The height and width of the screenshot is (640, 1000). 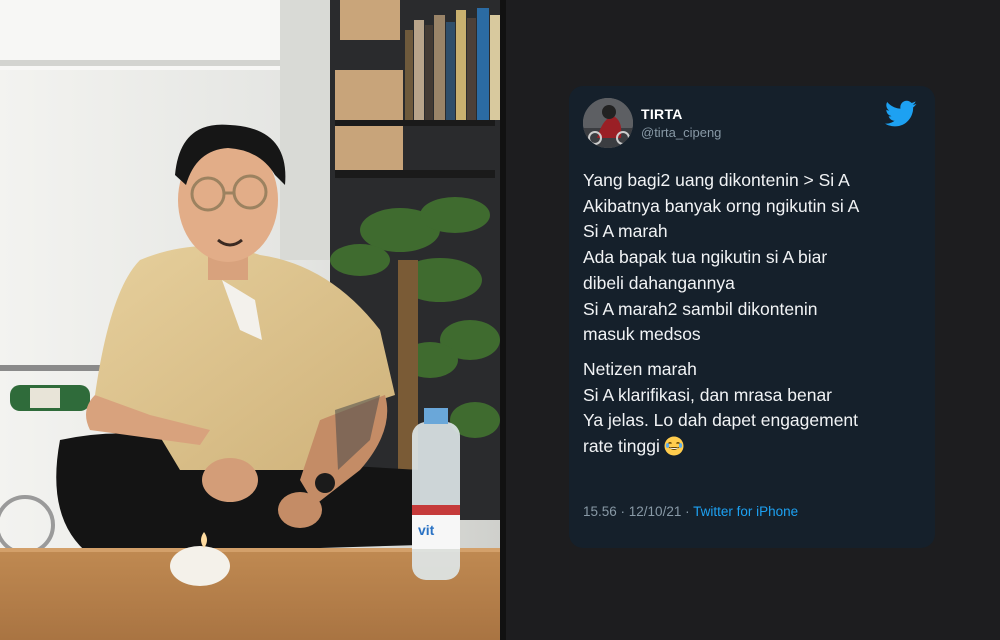 I want to click on avatar-image, so click(x=608, y=123).